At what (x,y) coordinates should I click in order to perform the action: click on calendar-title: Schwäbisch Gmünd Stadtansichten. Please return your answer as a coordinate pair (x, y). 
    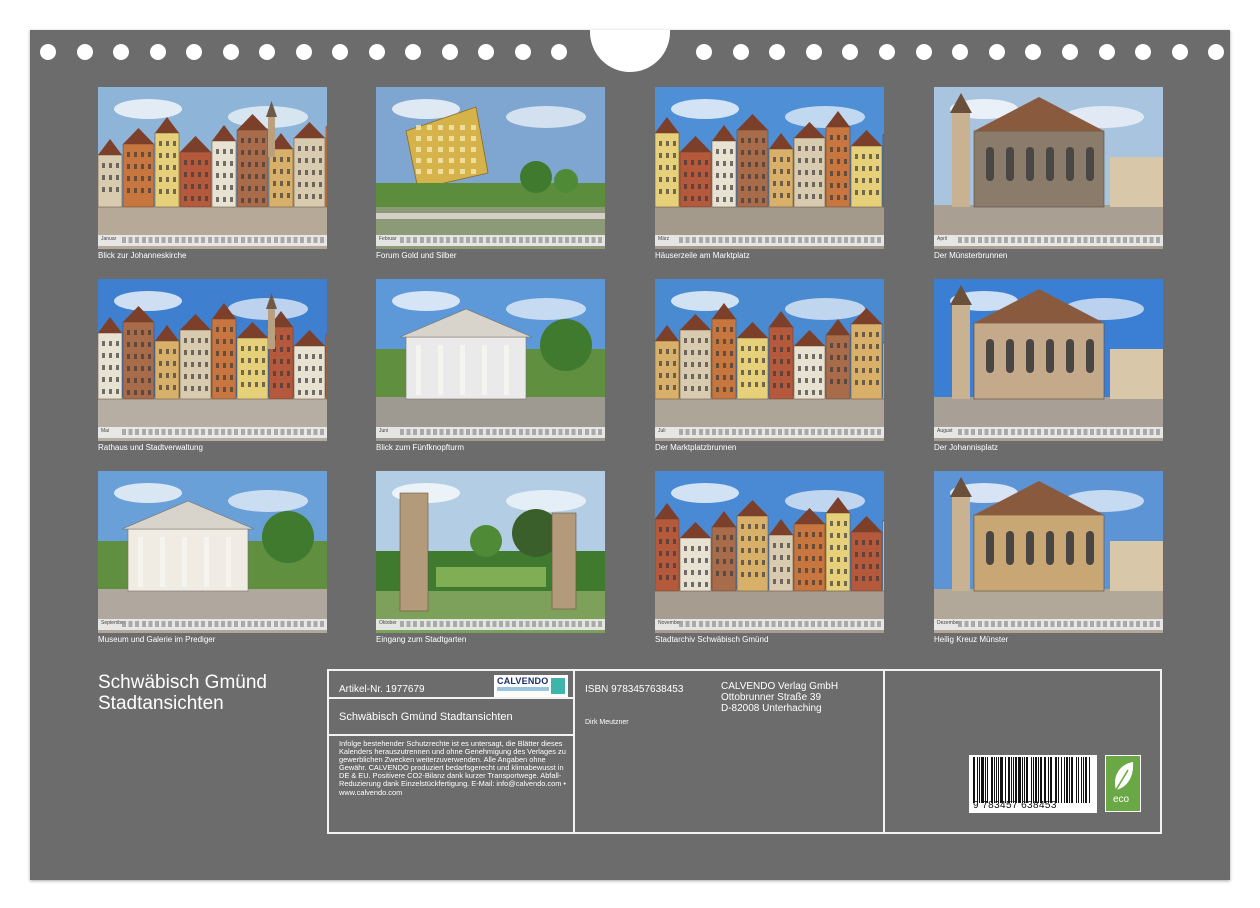
    Looking at the image, I should click on (182, 693).